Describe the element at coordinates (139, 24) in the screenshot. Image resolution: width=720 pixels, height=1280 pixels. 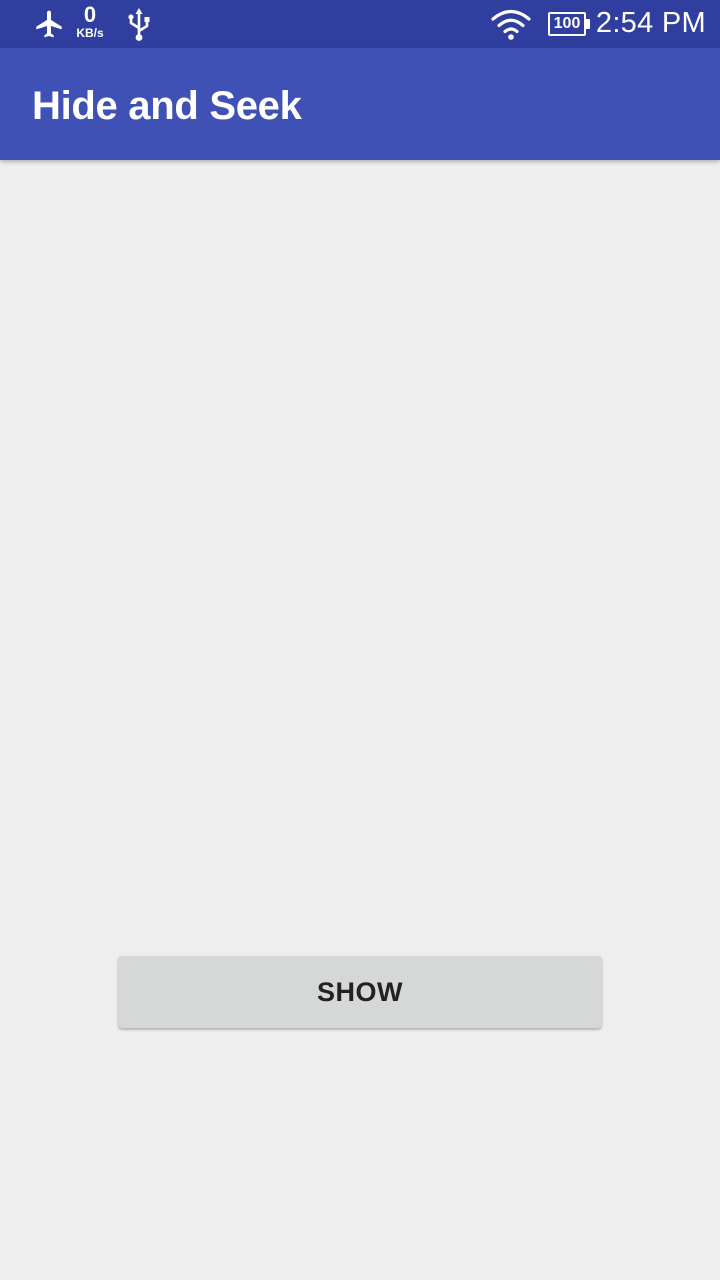
I see `usb-icon` at that location.